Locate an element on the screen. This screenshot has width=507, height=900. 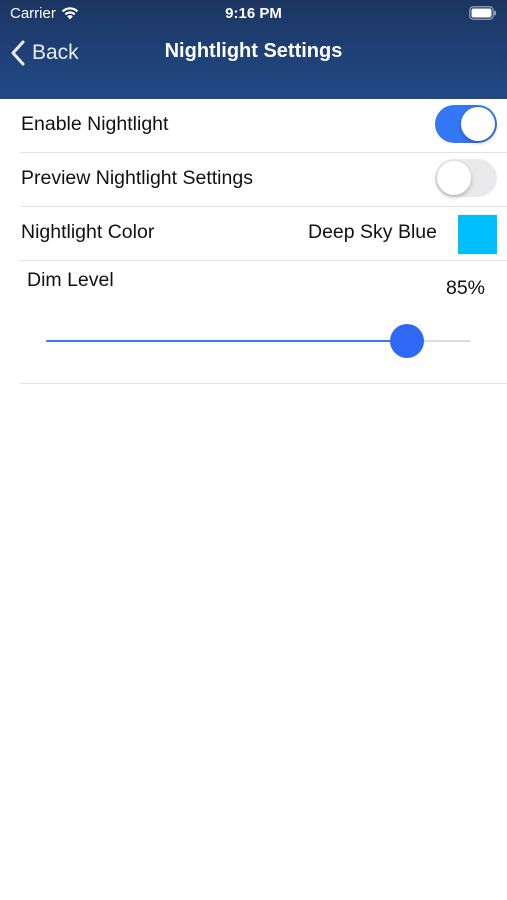
status-time: 9:16 PM is located at coordinates (253, 13).